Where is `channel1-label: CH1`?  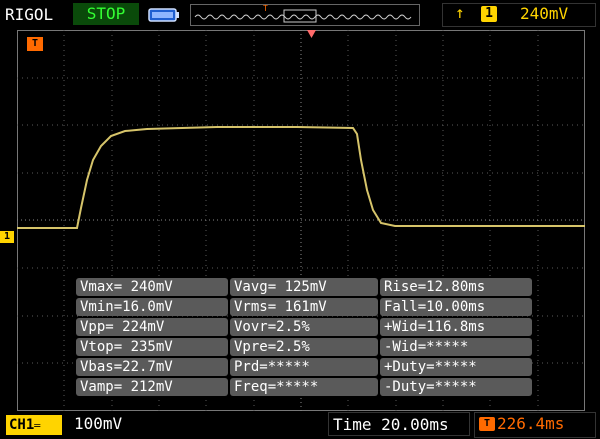 channel1-label: CH1 is located at coordinates (22, 425).